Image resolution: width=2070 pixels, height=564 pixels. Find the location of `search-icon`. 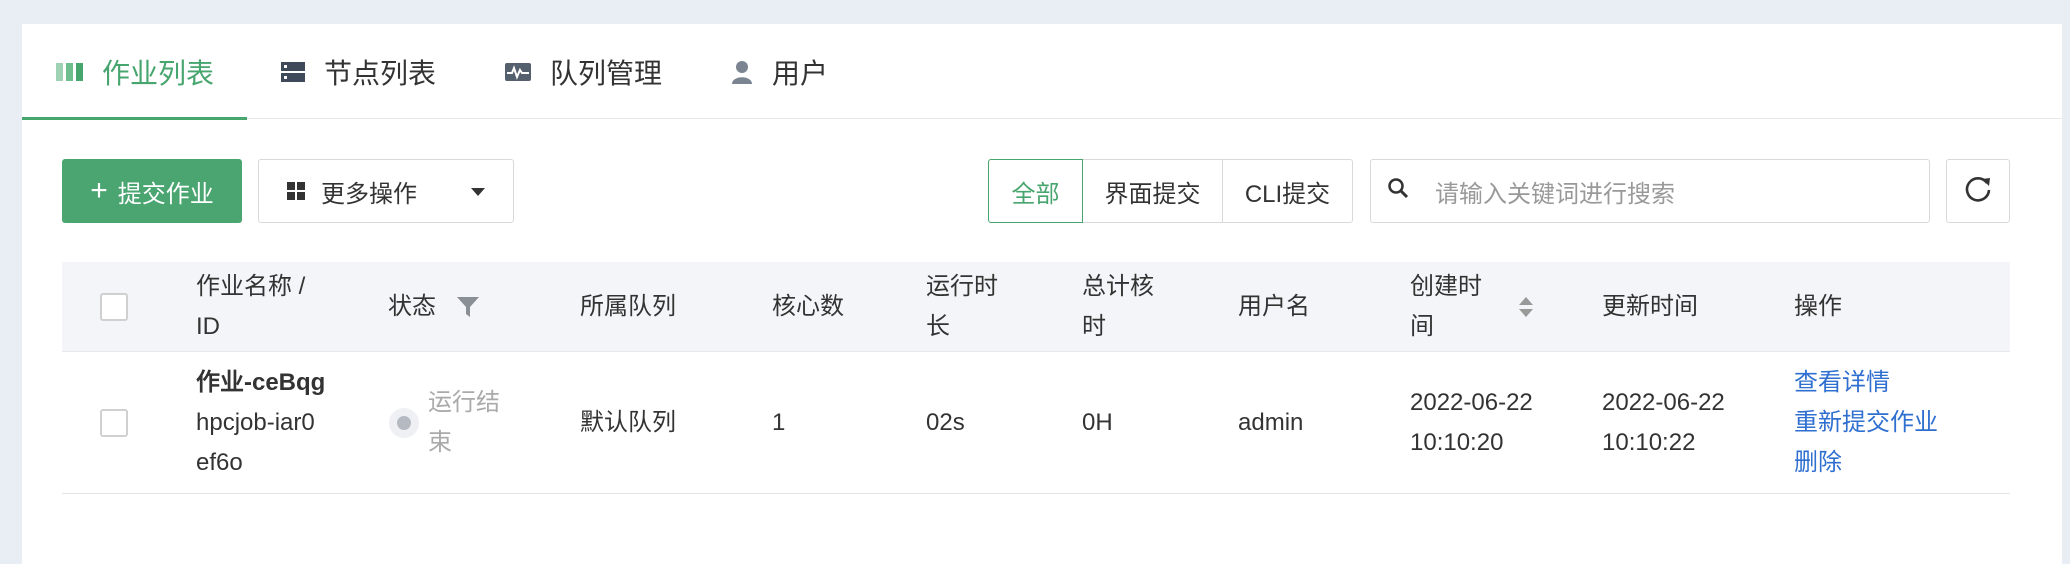

search-icon is located at coordinates (1398, 191).